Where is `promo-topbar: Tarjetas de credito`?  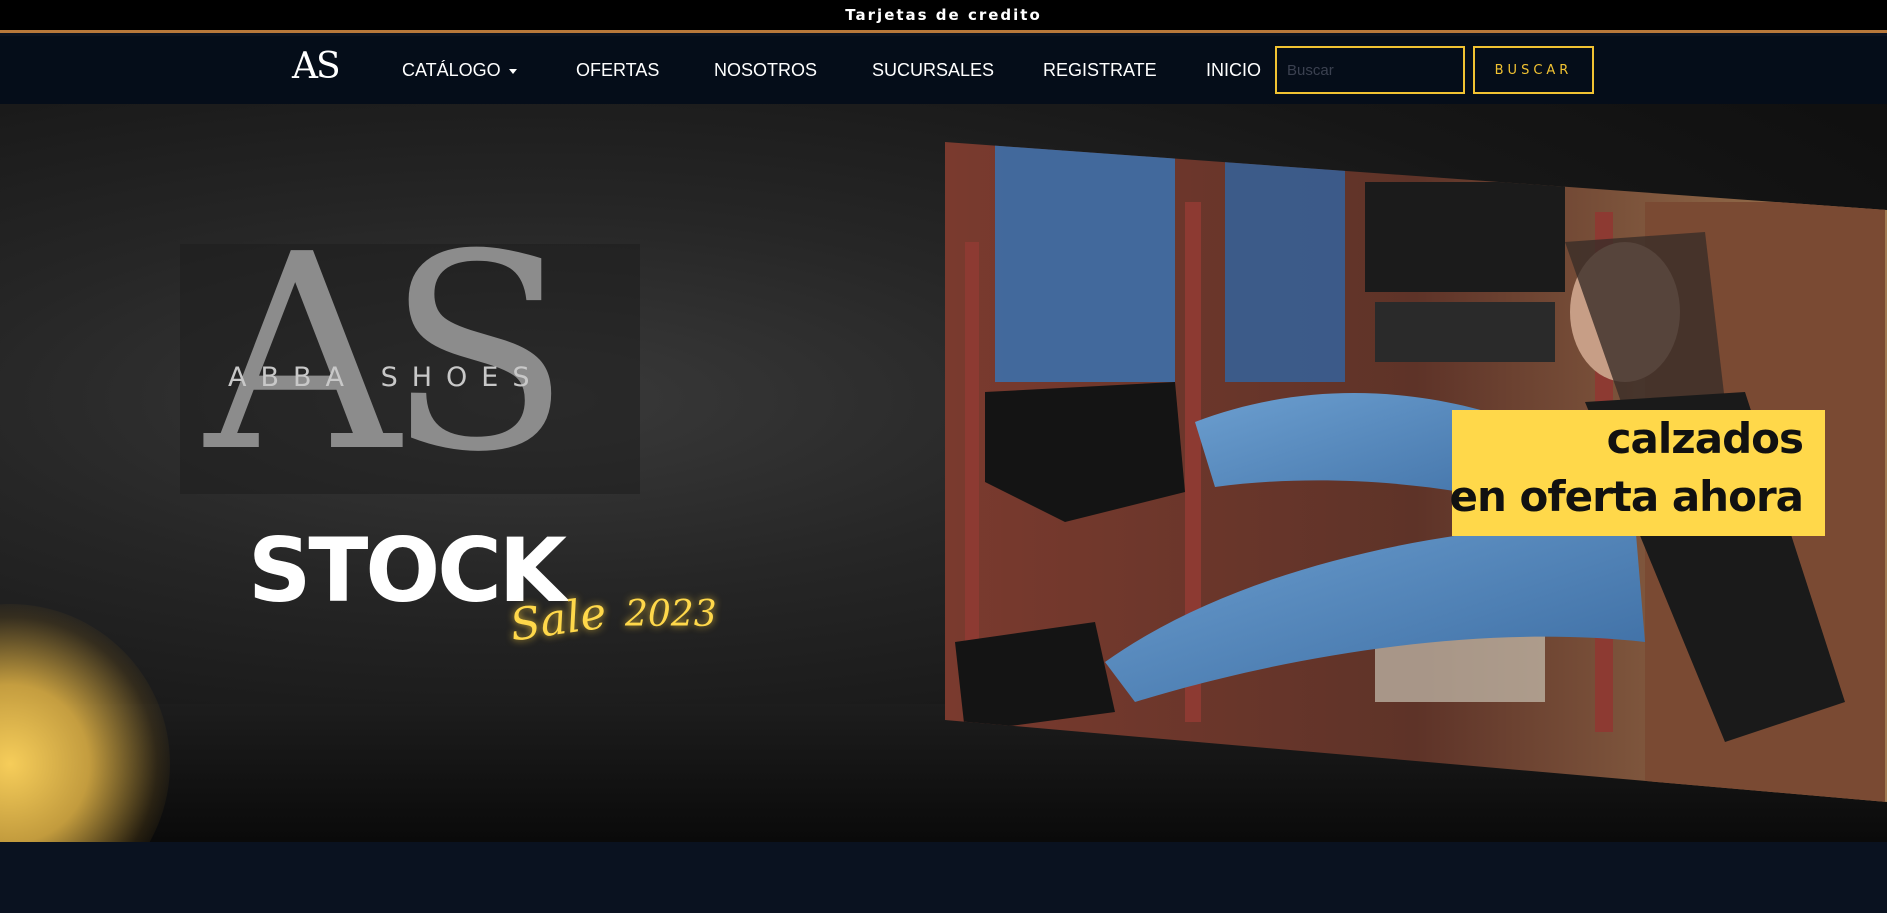 promo-topbar: Tarjetas de credito is located at coordinates (943, 16).